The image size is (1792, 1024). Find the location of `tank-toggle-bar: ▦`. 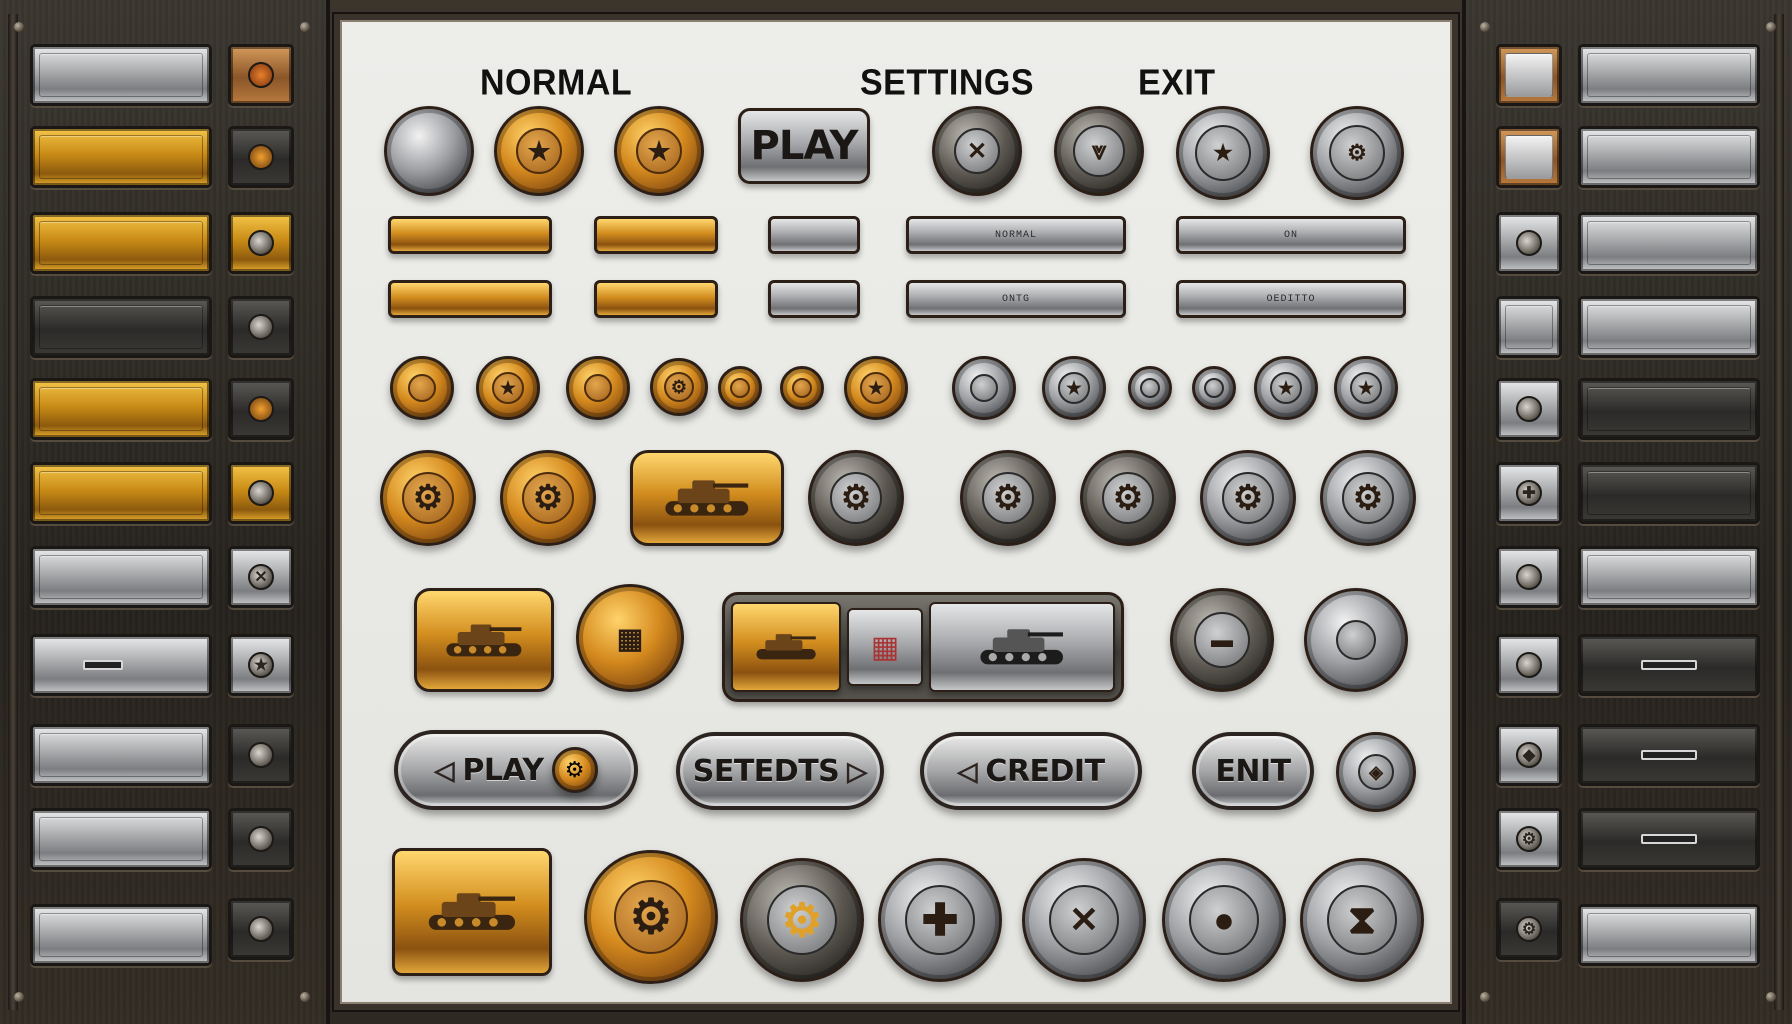

tank-toggle-bar: ▦ is located at coordinates (923, 647).